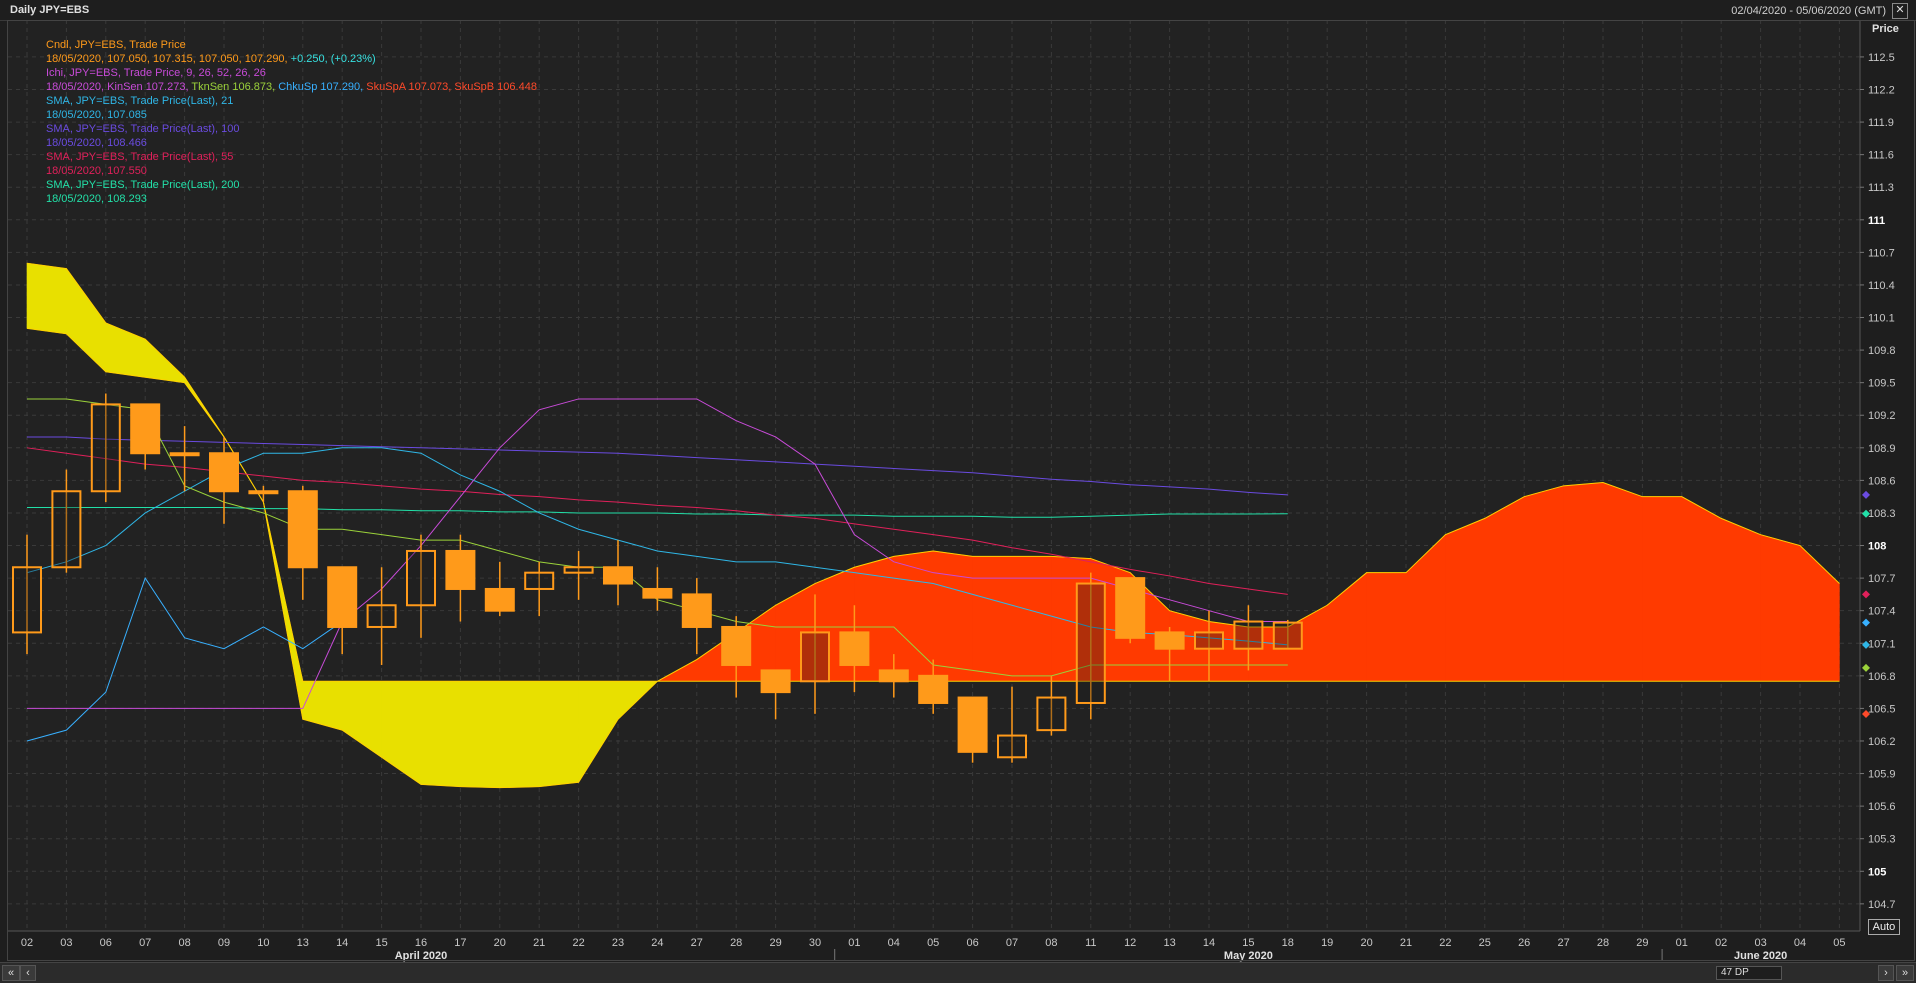 This screenshot has height=983, width=1916. Describe the element at coordinates (143, 185) in the screenshot. I see `legend-line: SMA, JPY=EBS, Trade Price(Last), 200` at that location.